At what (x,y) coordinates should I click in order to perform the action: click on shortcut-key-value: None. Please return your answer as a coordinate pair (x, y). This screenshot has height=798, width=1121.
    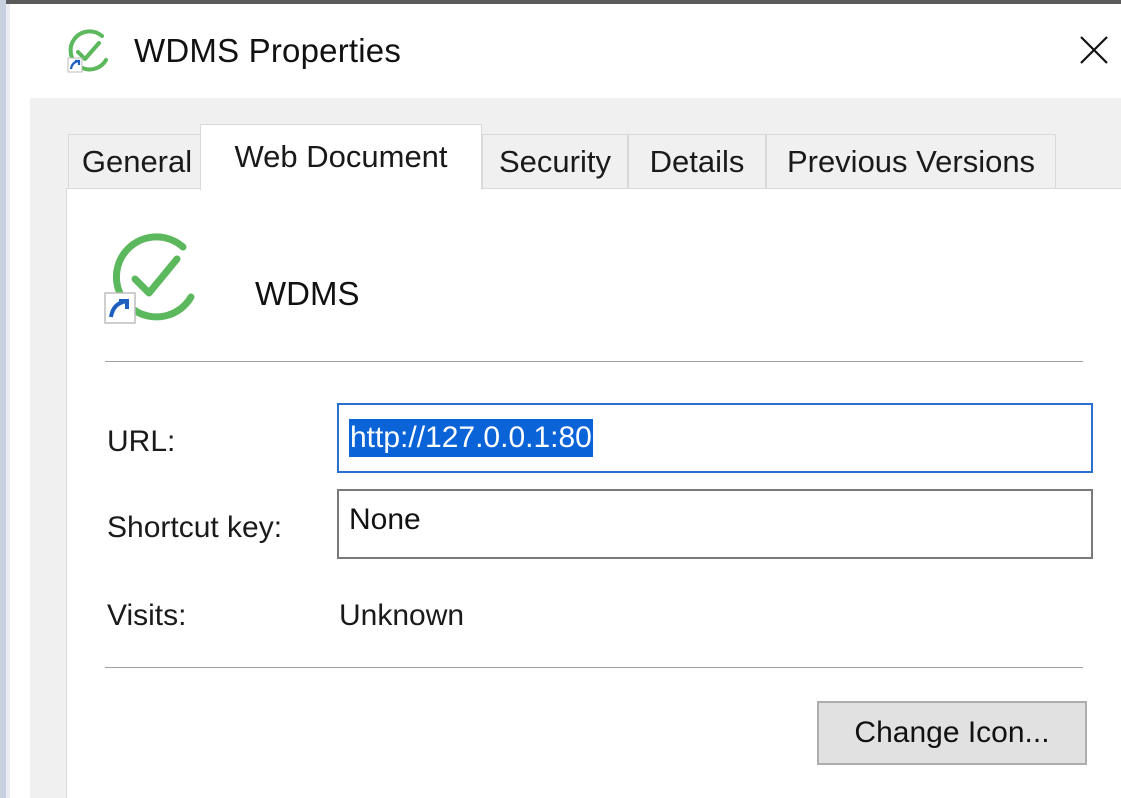
    Looking at the image, I should click on (385, 519).